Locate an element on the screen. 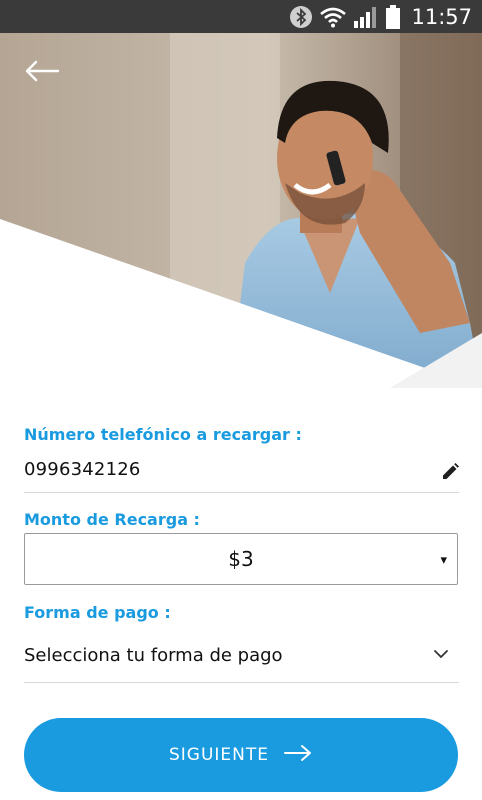 This screenshot has width=482, height=800. payment-method-select: Selecciona tu forma de pago is located at coordinates (241, 655).